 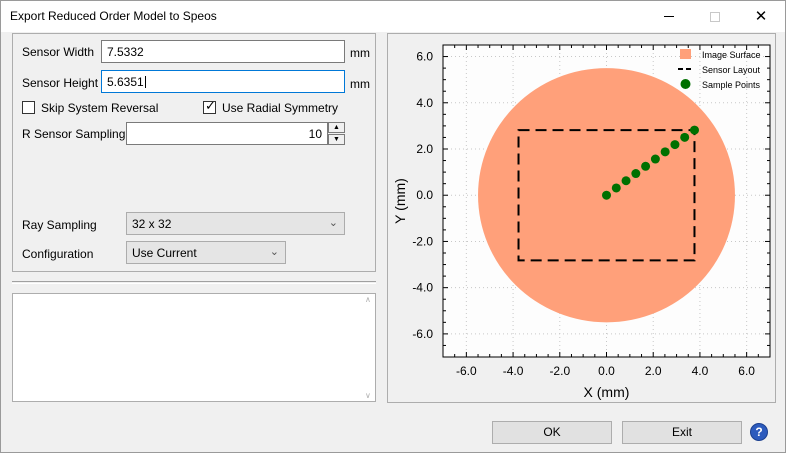 I want to click on configuration-select: Use Current ⌄, so click(x=206, y=252).